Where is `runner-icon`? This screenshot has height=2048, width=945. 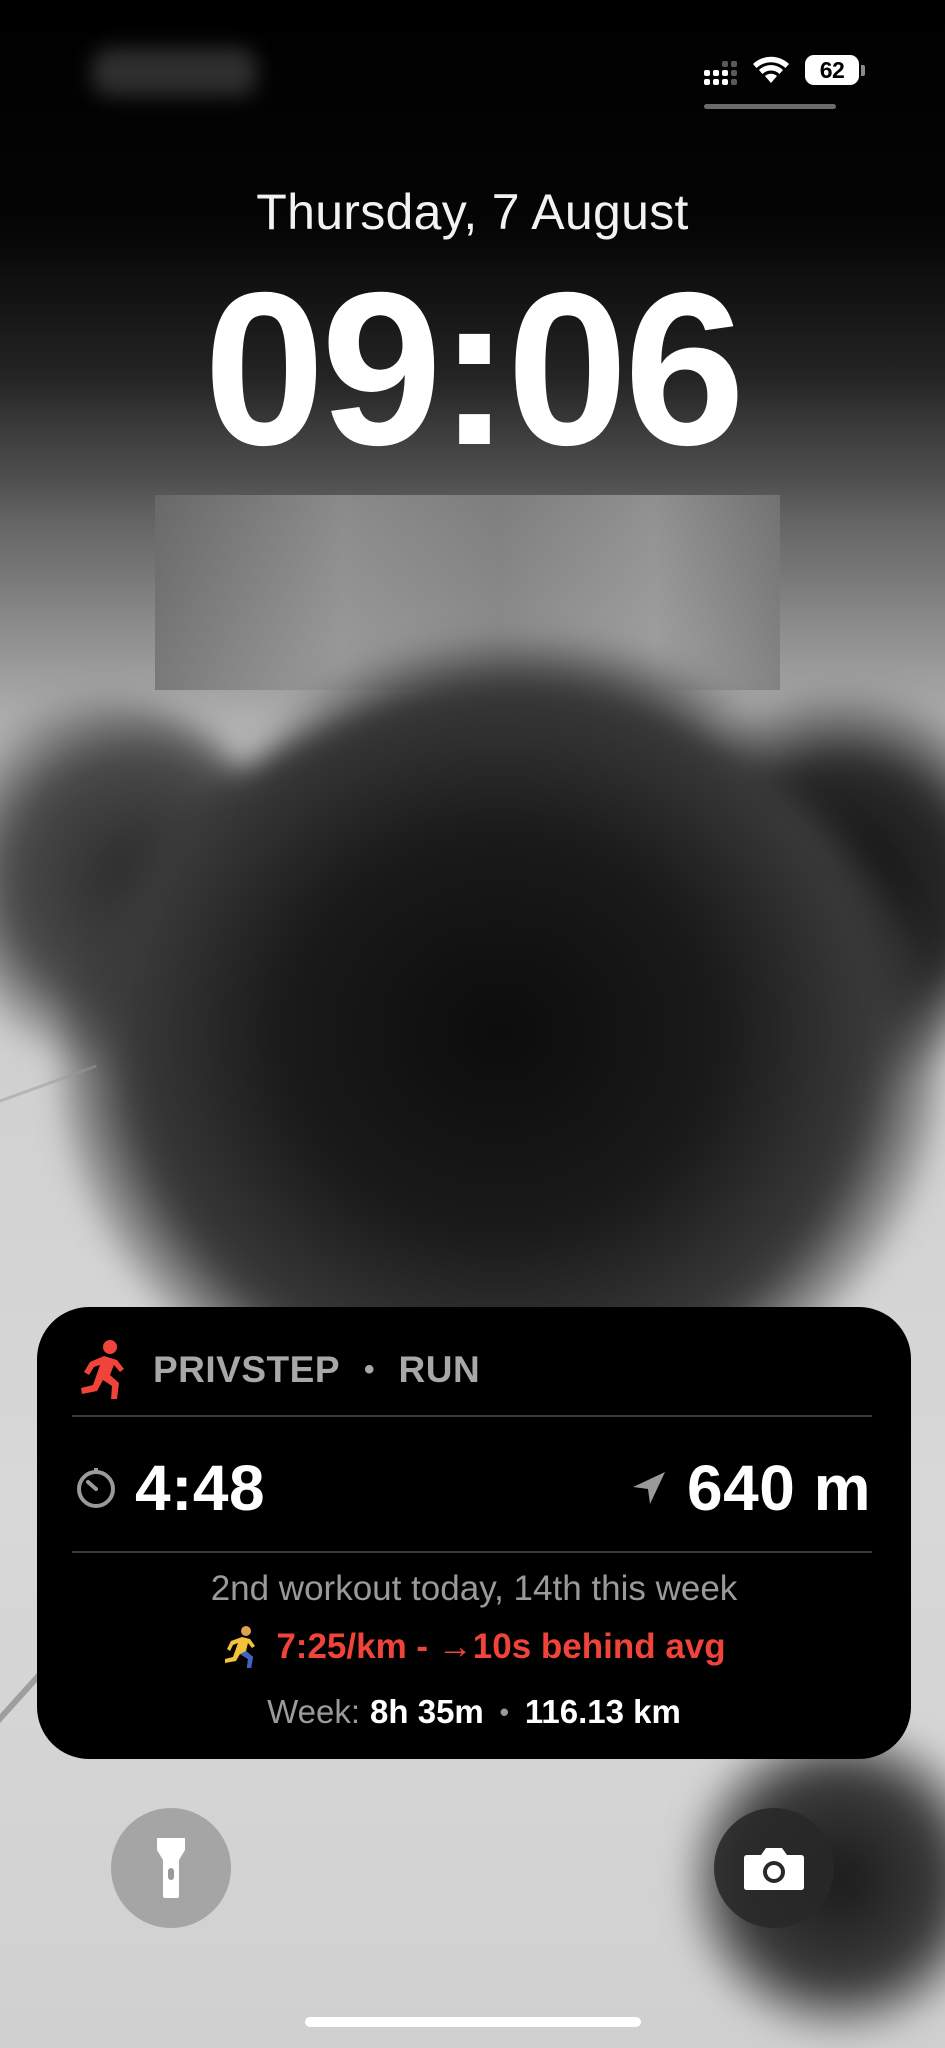 runner-icon is located at coordinates (102, 1369).